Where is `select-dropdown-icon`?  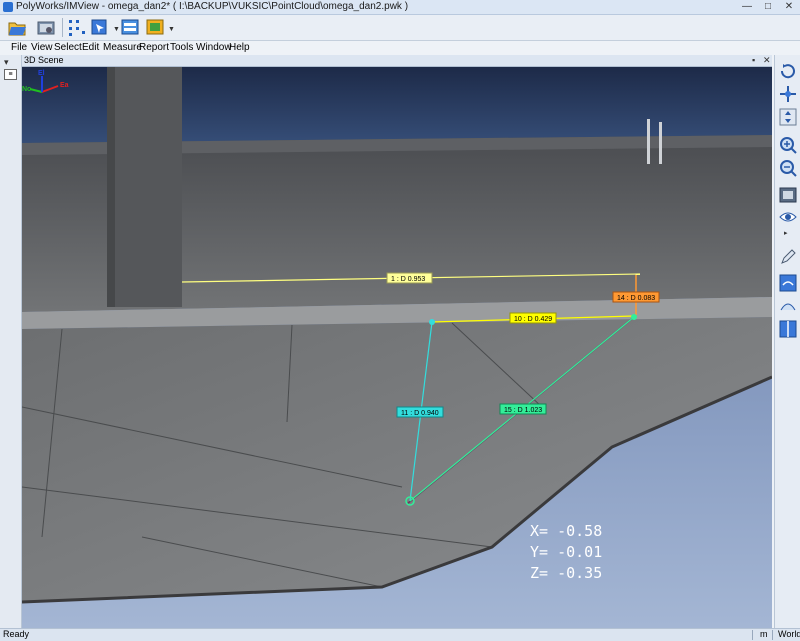
select-dropdown-icon is located at coordinates (101, 27).